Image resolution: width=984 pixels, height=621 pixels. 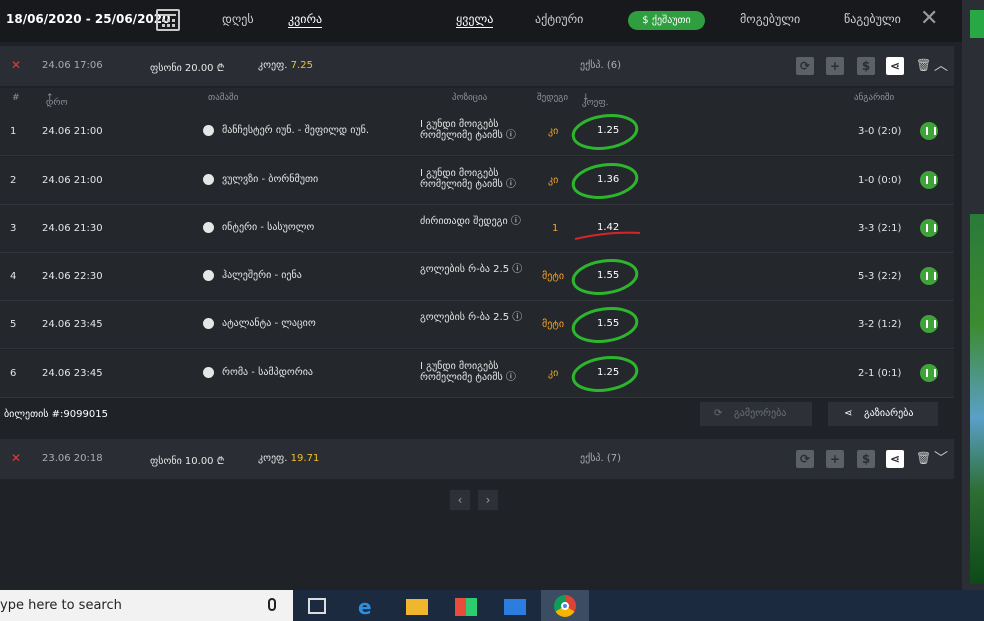 What do you see at coordinates (72, 228) in the screenshot?
I see `row-time: 24.06 21:30` at bounding box center [72, 228].